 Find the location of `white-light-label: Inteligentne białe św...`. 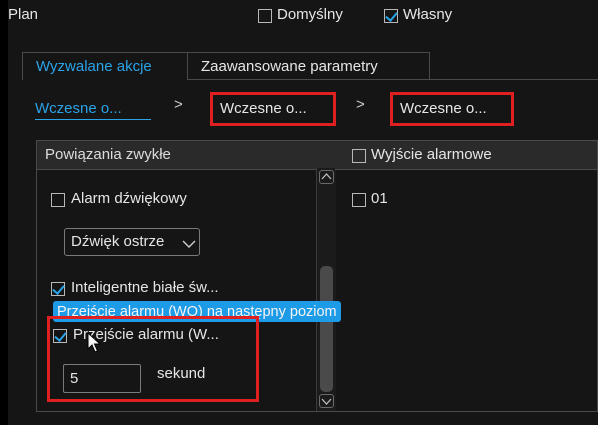

white-light-label: Inteligentne białe św... is located at coordinates (145, 287).